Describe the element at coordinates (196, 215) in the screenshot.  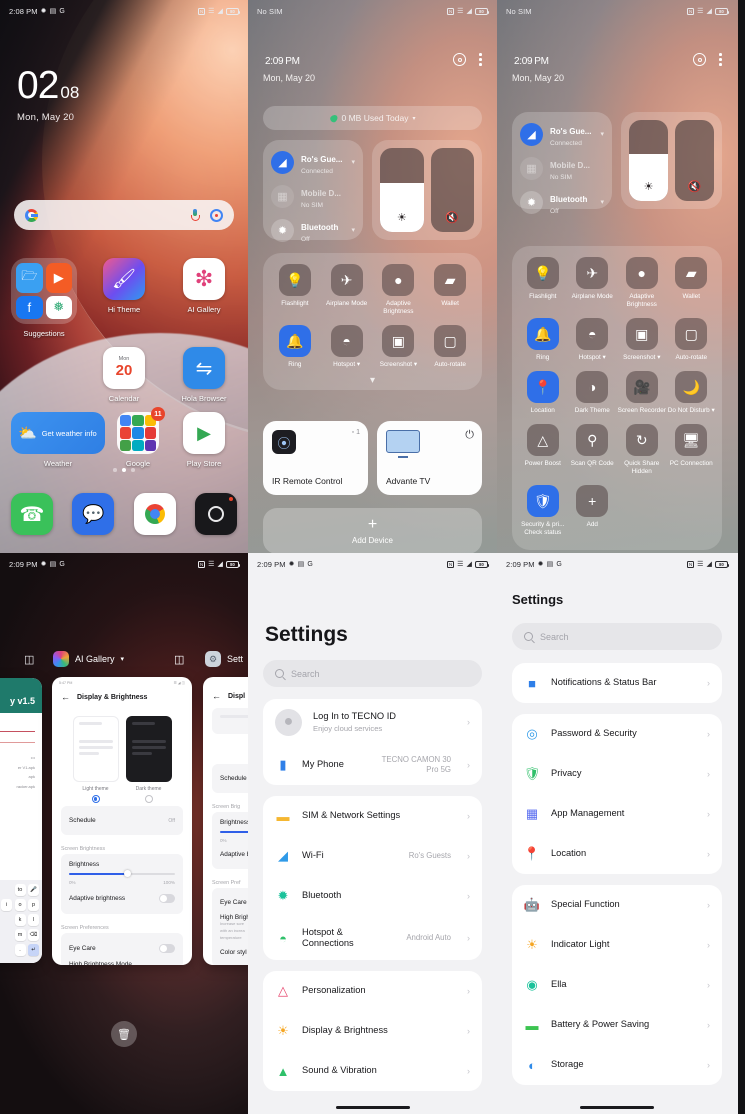
I see `microphone-icon` at that location.